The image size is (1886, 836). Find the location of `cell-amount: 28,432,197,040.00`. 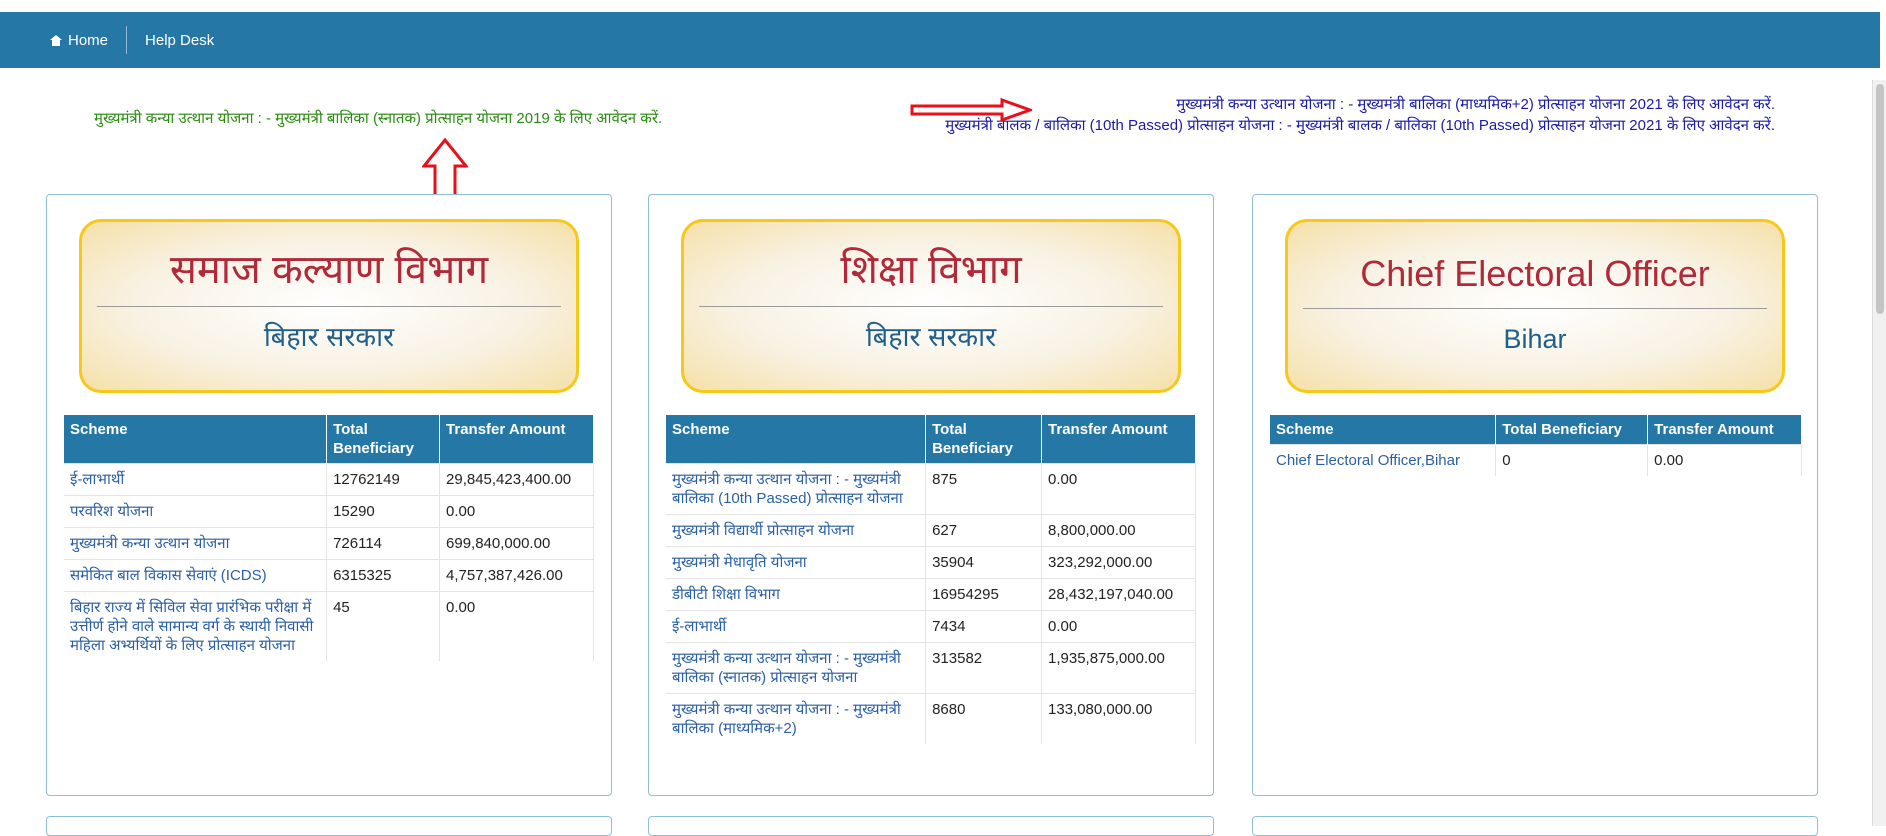

cell-amount: 28,432,197,040.00 is located at coordinates (1118, 594).